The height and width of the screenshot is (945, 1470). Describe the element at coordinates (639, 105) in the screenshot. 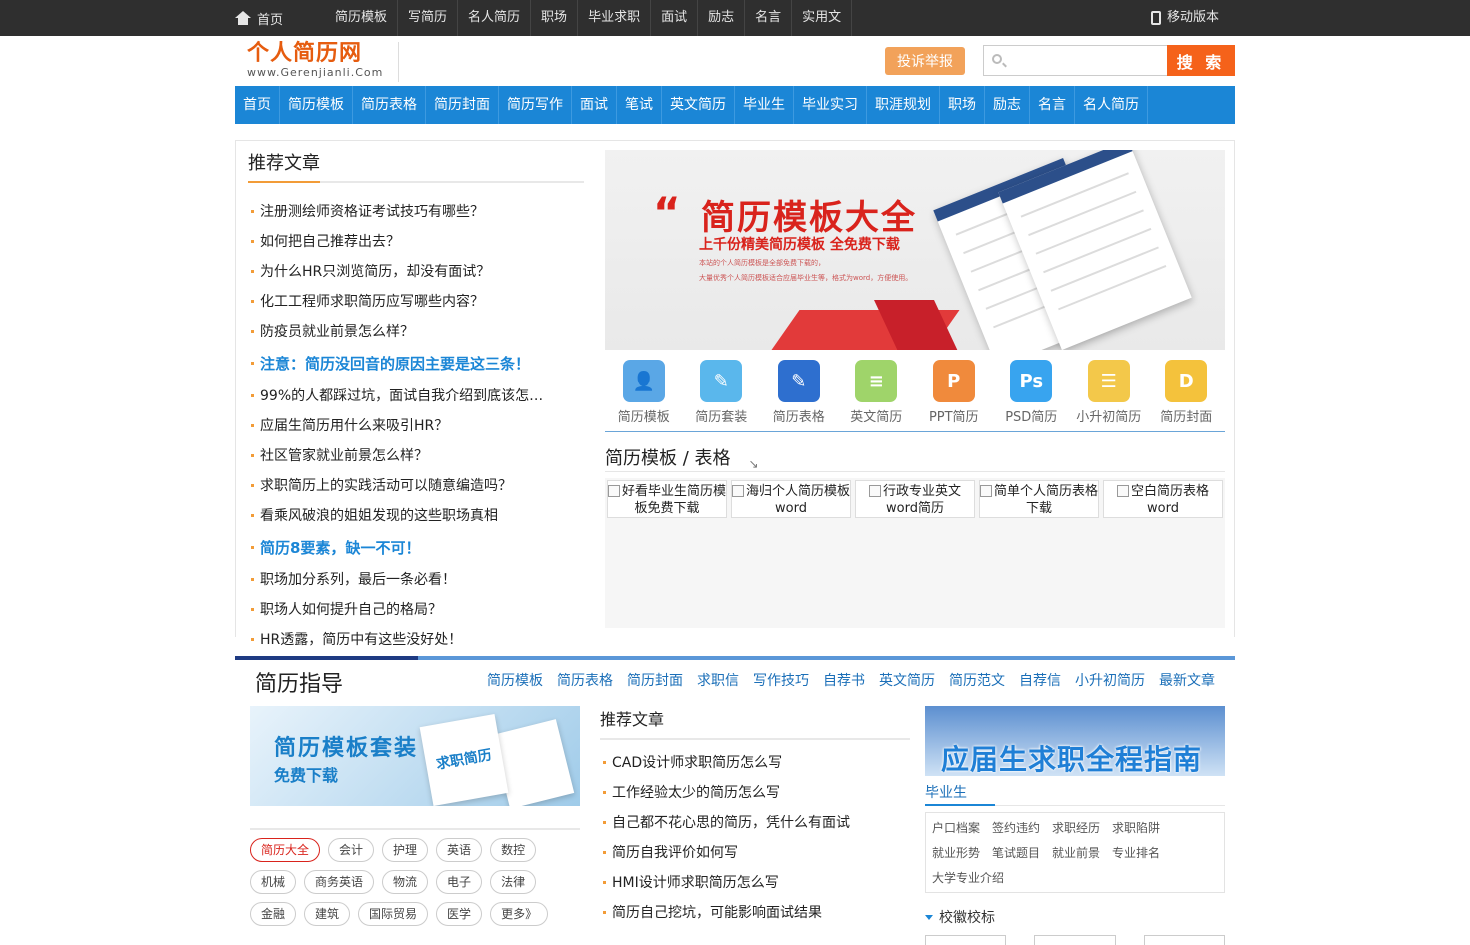

I see `main-nav-item: 笔试` at that location.